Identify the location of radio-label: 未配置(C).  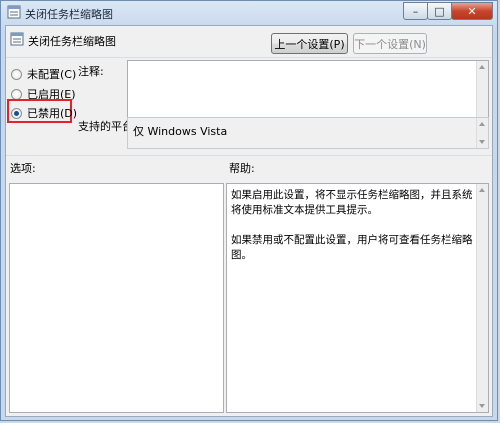
(52, 74).